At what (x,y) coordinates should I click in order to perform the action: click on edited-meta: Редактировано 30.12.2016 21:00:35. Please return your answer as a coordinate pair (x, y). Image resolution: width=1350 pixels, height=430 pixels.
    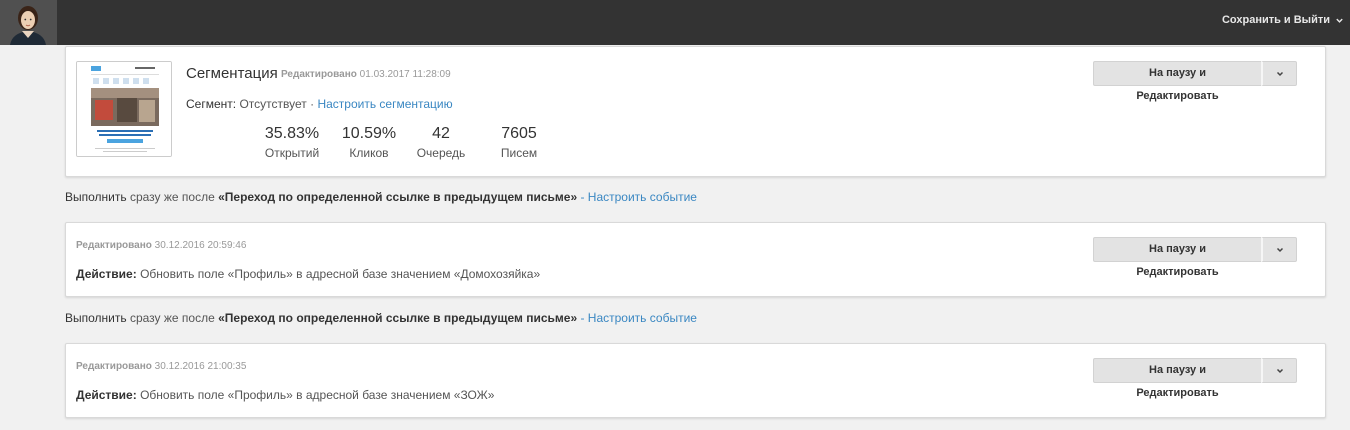
    Looking at the image, I should click on (161, 366).